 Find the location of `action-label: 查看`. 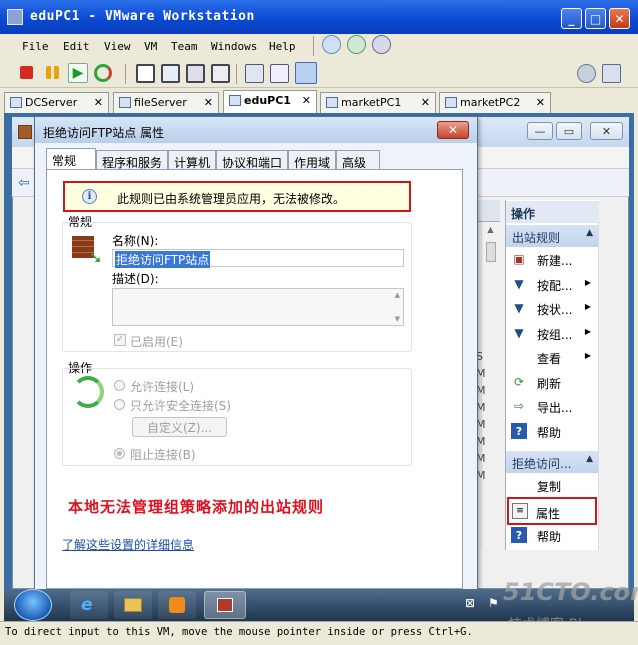

action-label: 查看 is located at coordinates (549, 359).